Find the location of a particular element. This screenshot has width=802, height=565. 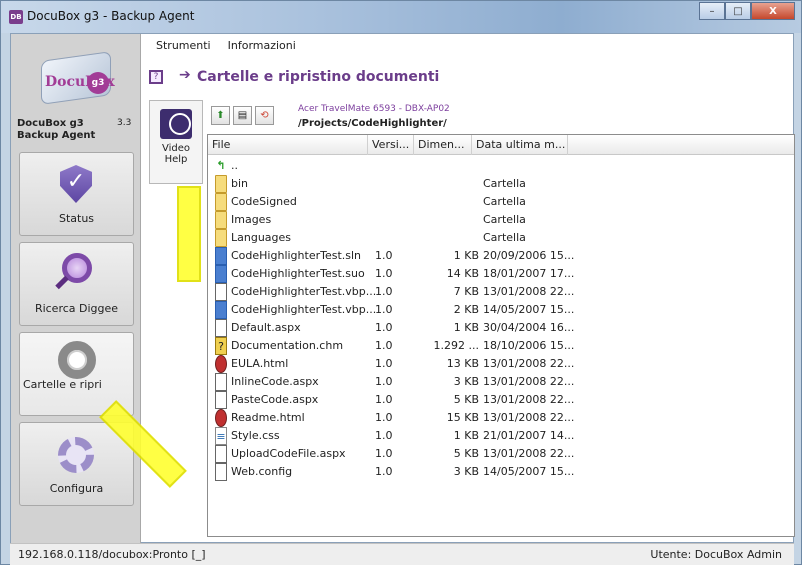

up-file-icon: ↰ is located at coordinates (221, 165).